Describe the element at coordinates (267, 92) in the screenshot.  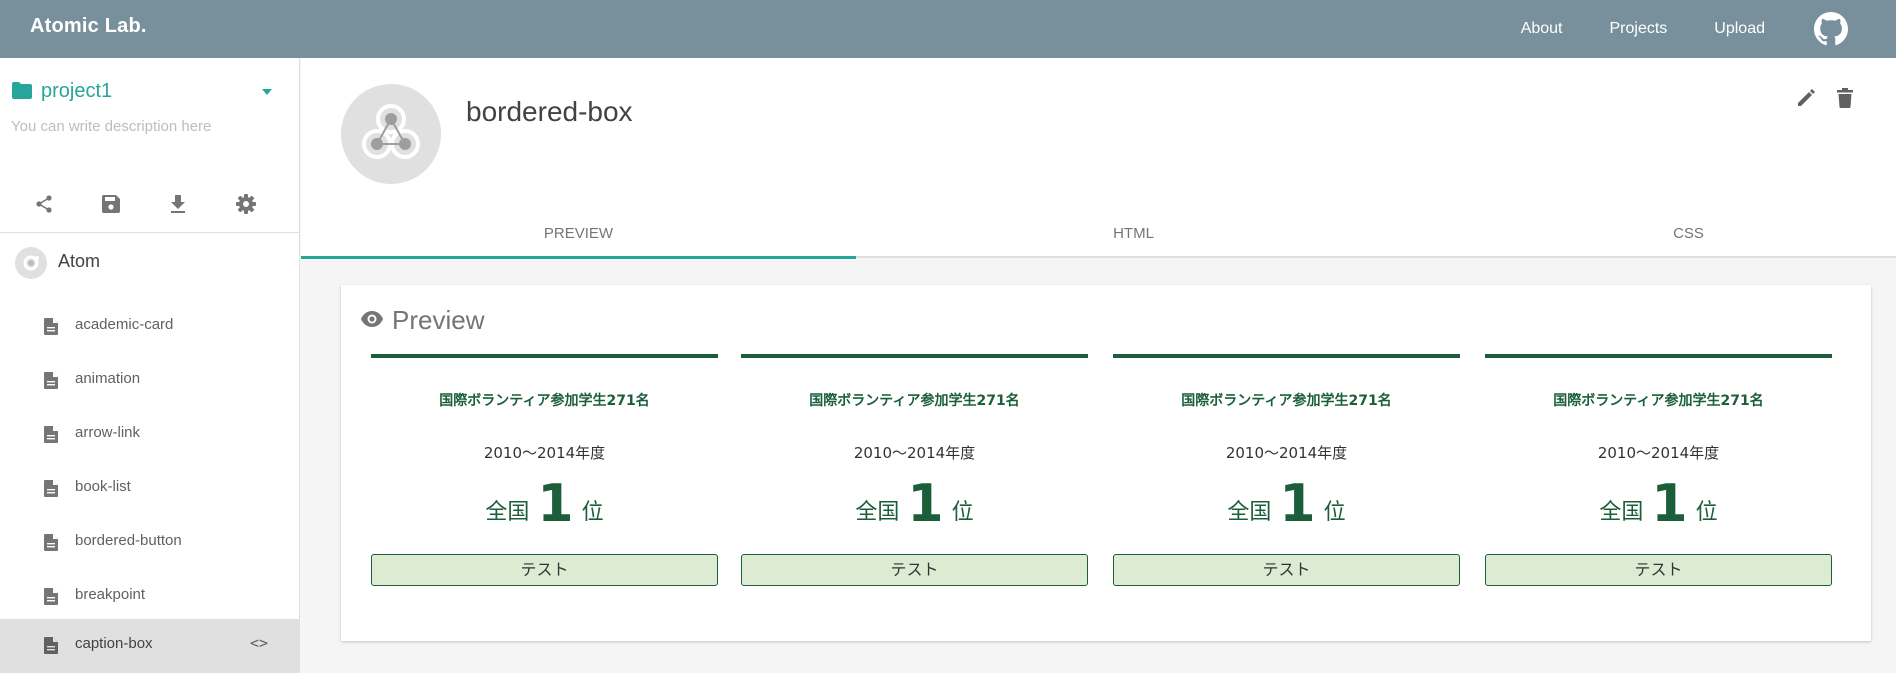
I see `chevron-down-icon` at that location.